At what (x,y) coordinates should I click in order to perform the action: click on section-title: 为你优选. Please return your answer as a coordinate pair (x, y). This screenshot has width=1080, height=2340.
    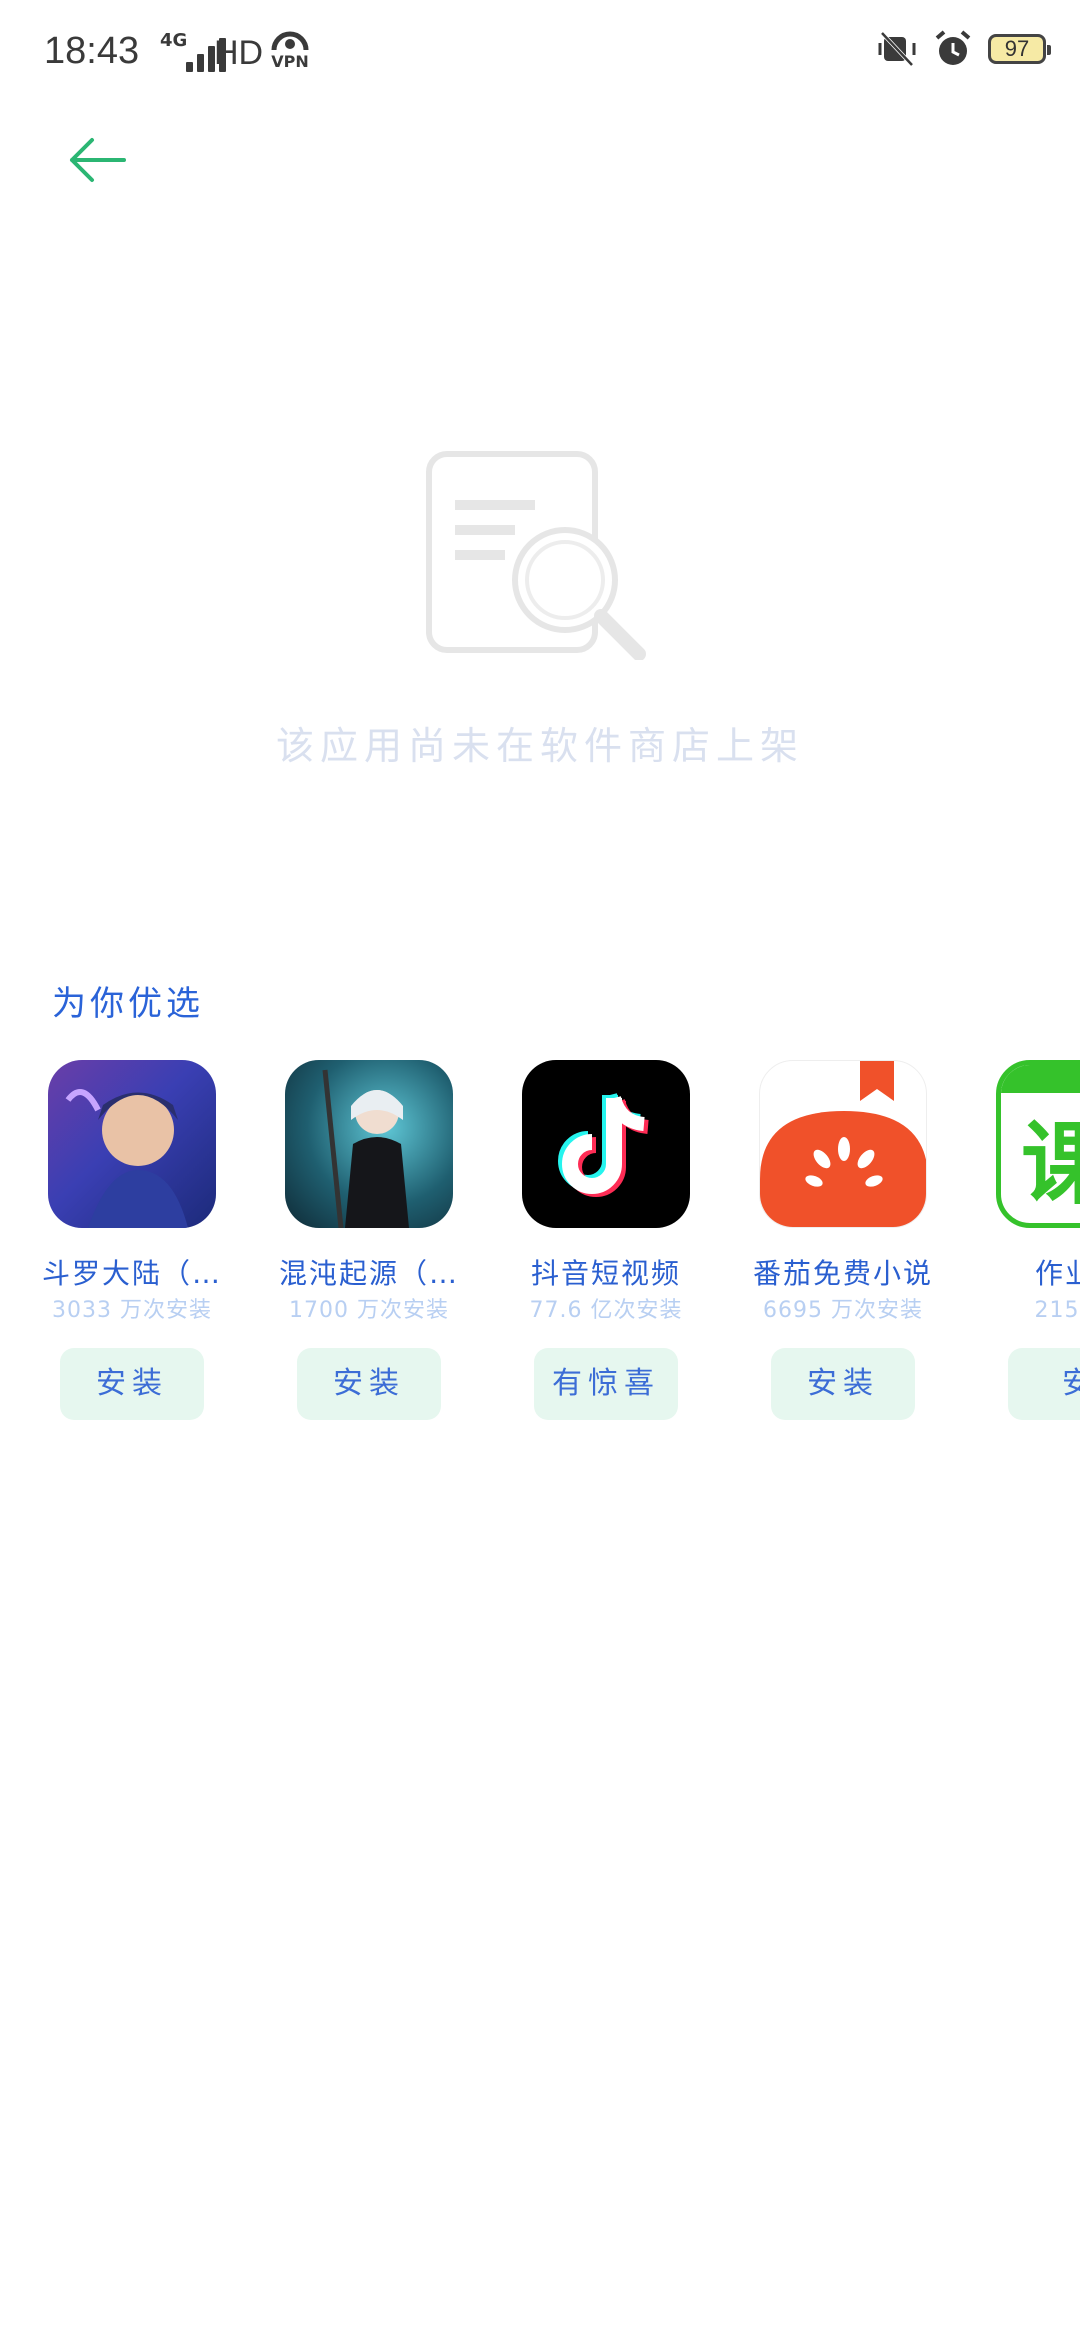
    Looking at the image, I should click on (128, 1004).